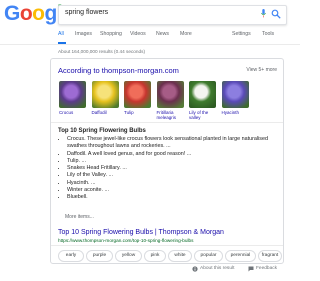 This screenshot has width=320, height=281. I want to click on card-source-title: According to thompson-morgan.com, so click(118, 70).